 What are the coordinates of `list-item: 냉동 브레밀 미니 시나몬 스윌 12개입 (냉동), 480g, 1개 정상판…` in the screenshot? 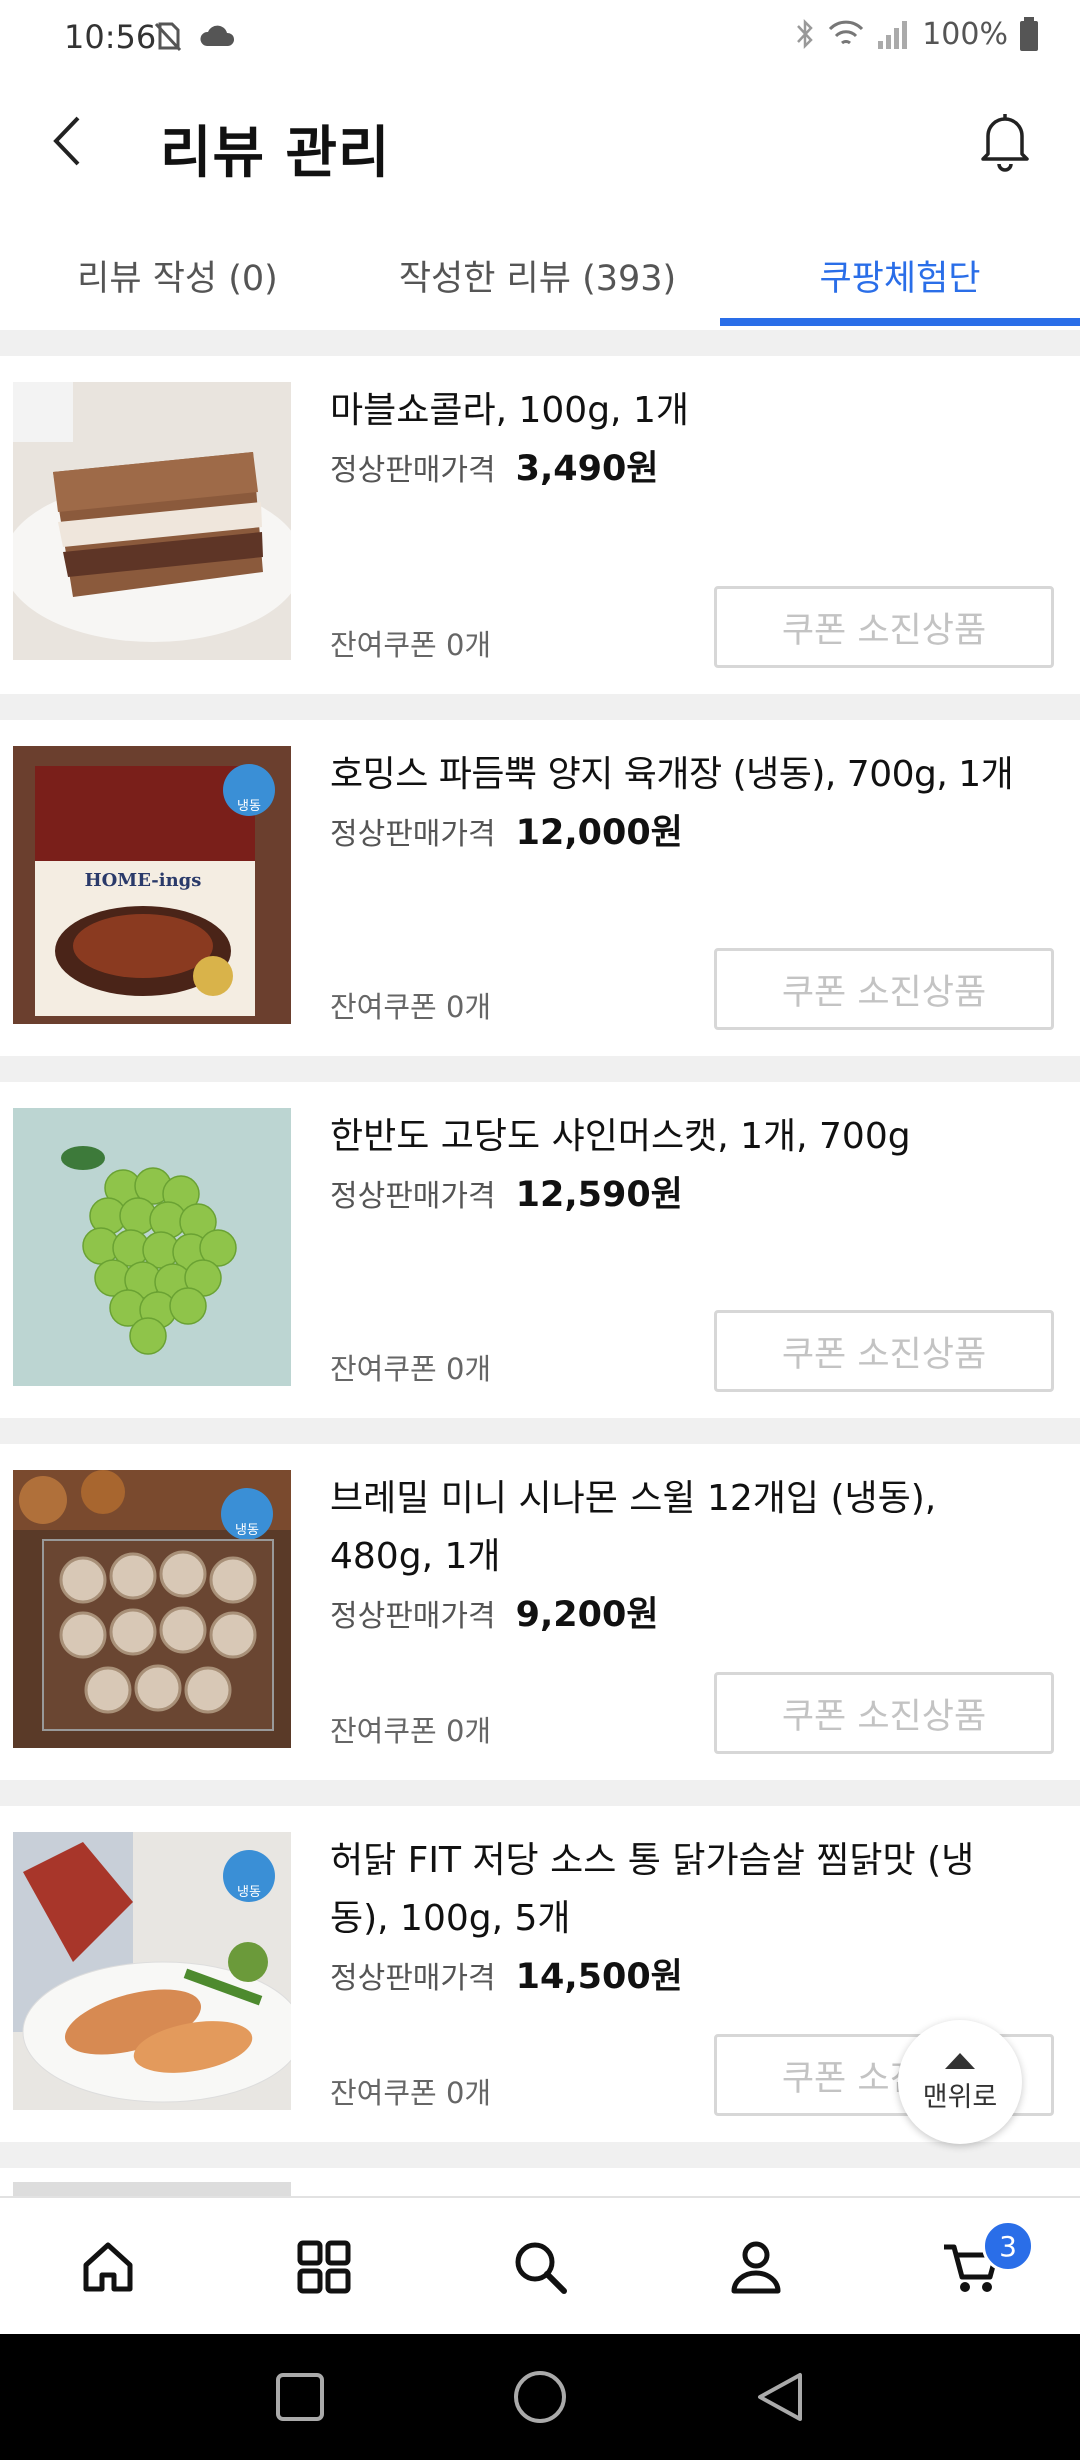 It's located at (540, 1612).